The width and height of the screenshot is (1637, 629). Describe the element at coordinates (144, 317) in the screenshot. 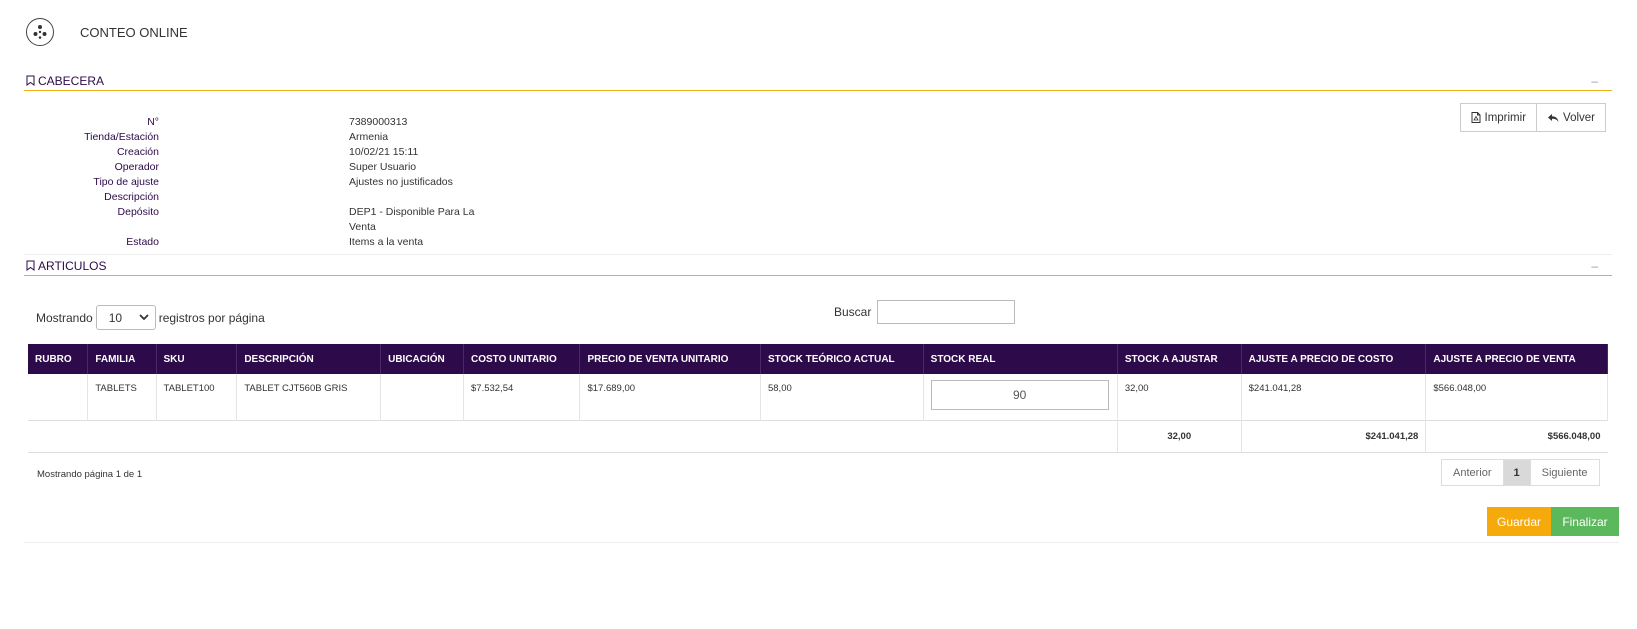

I see `chevron-down-icon` at that location.